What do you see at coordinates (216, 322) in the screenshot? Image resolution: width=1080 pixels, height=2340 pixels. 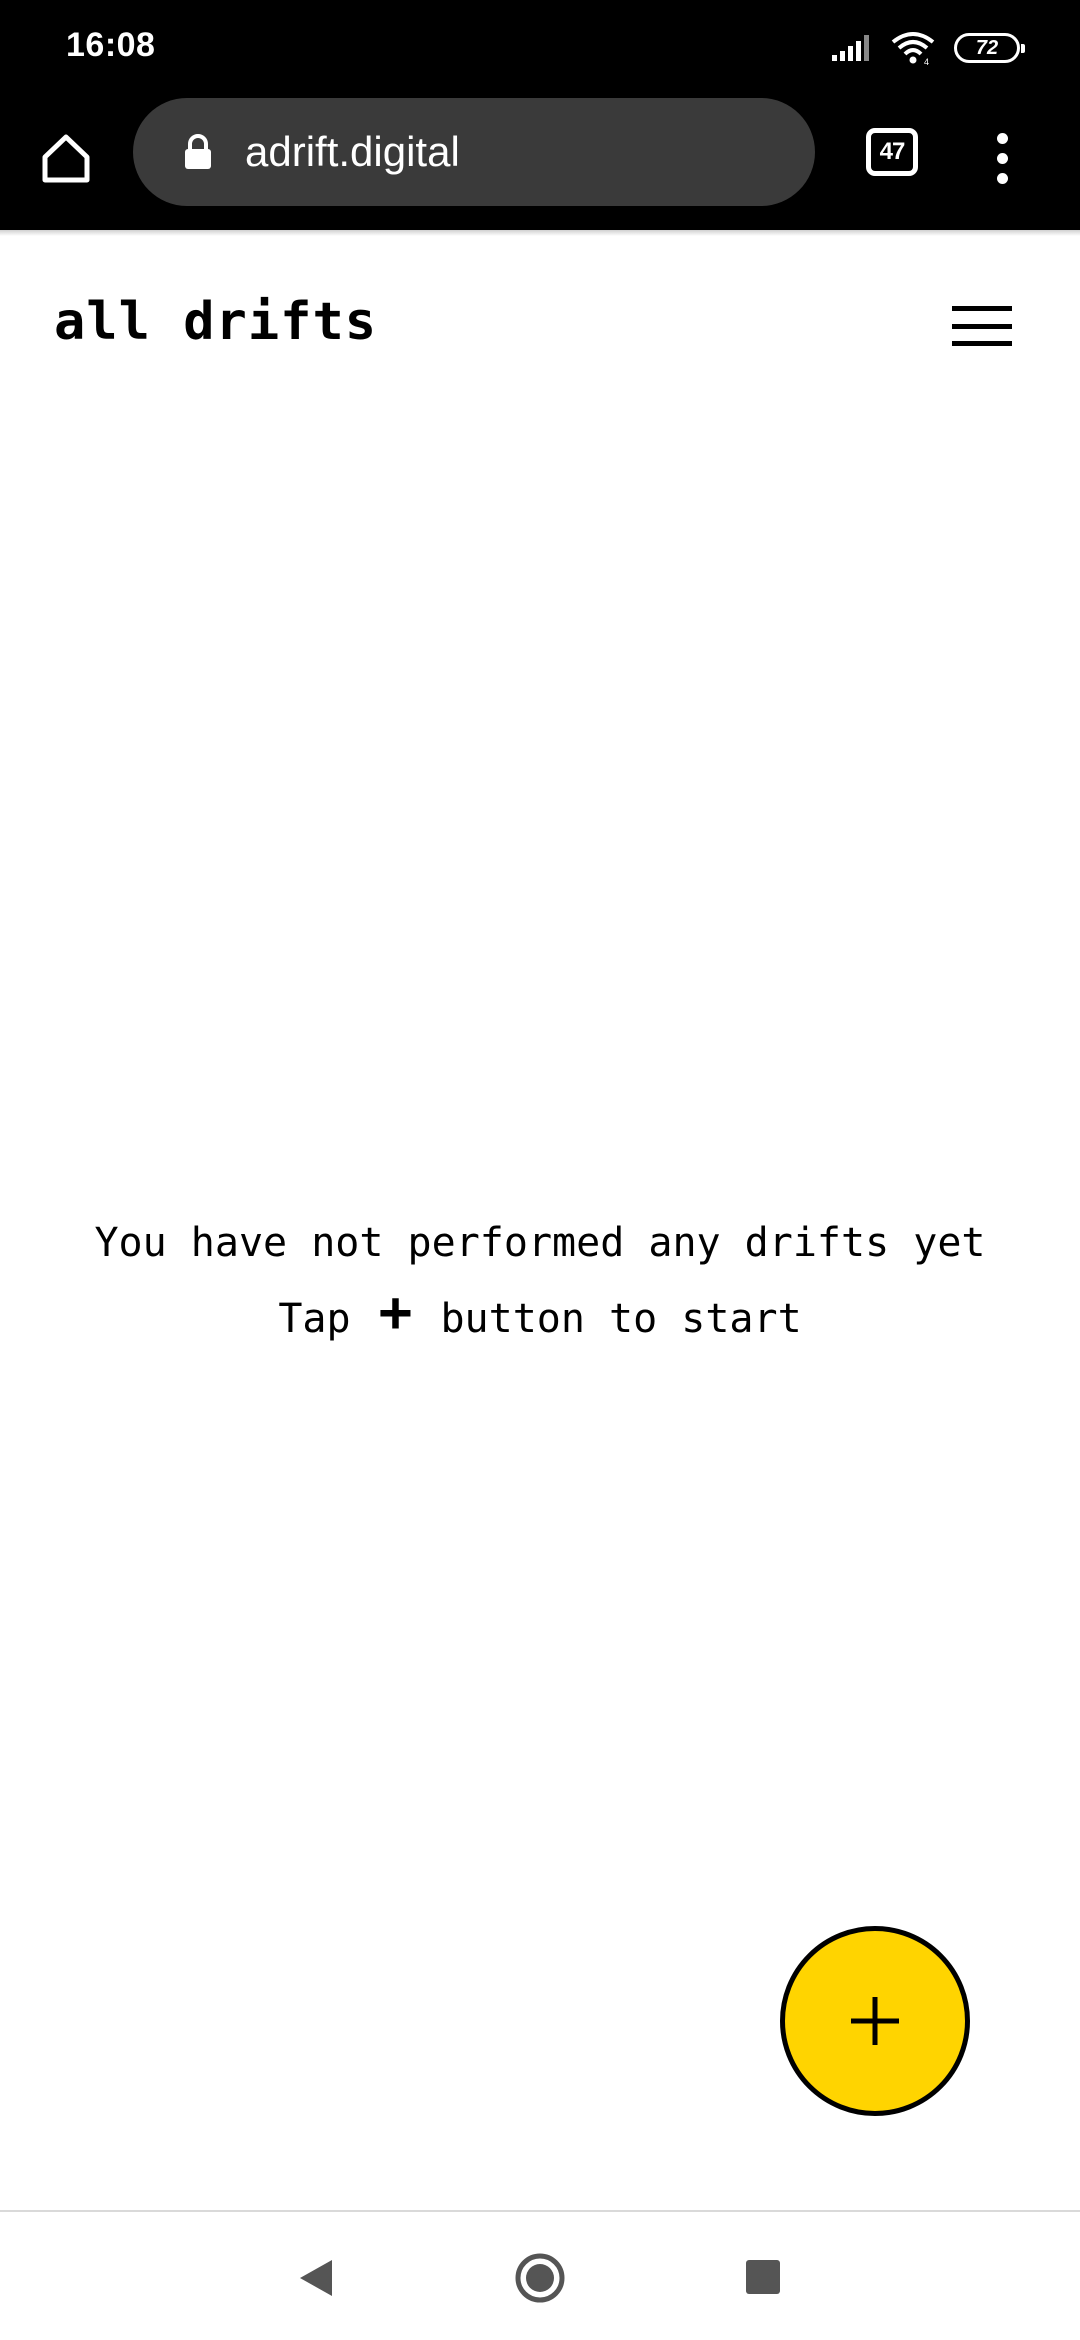 I see `page-title: all drifts` at bounding box center [216, 322].